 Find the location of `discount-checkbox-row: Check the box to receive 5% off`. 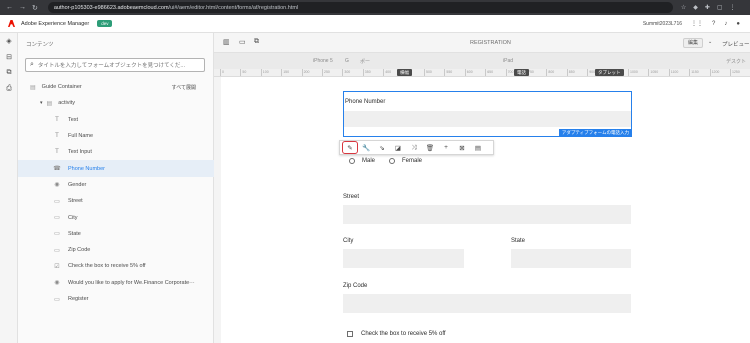

discount-checkbox-row: Check the box to receive 5% off is located at coordinates (396, 334).